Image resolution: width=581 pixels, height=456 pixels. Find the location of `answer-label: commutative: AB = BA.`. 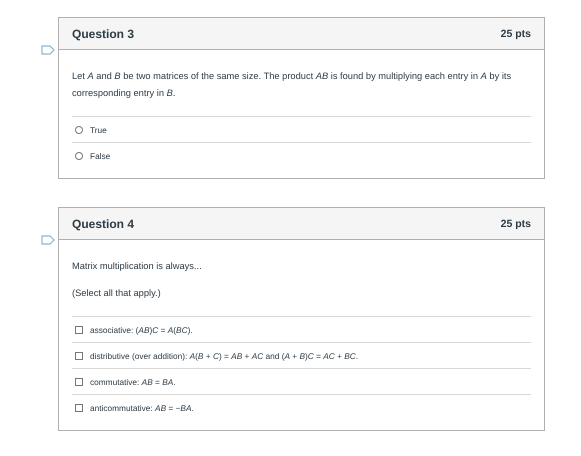

answer-label: commutative: AB = BA. is located at coordinates (133, 381).